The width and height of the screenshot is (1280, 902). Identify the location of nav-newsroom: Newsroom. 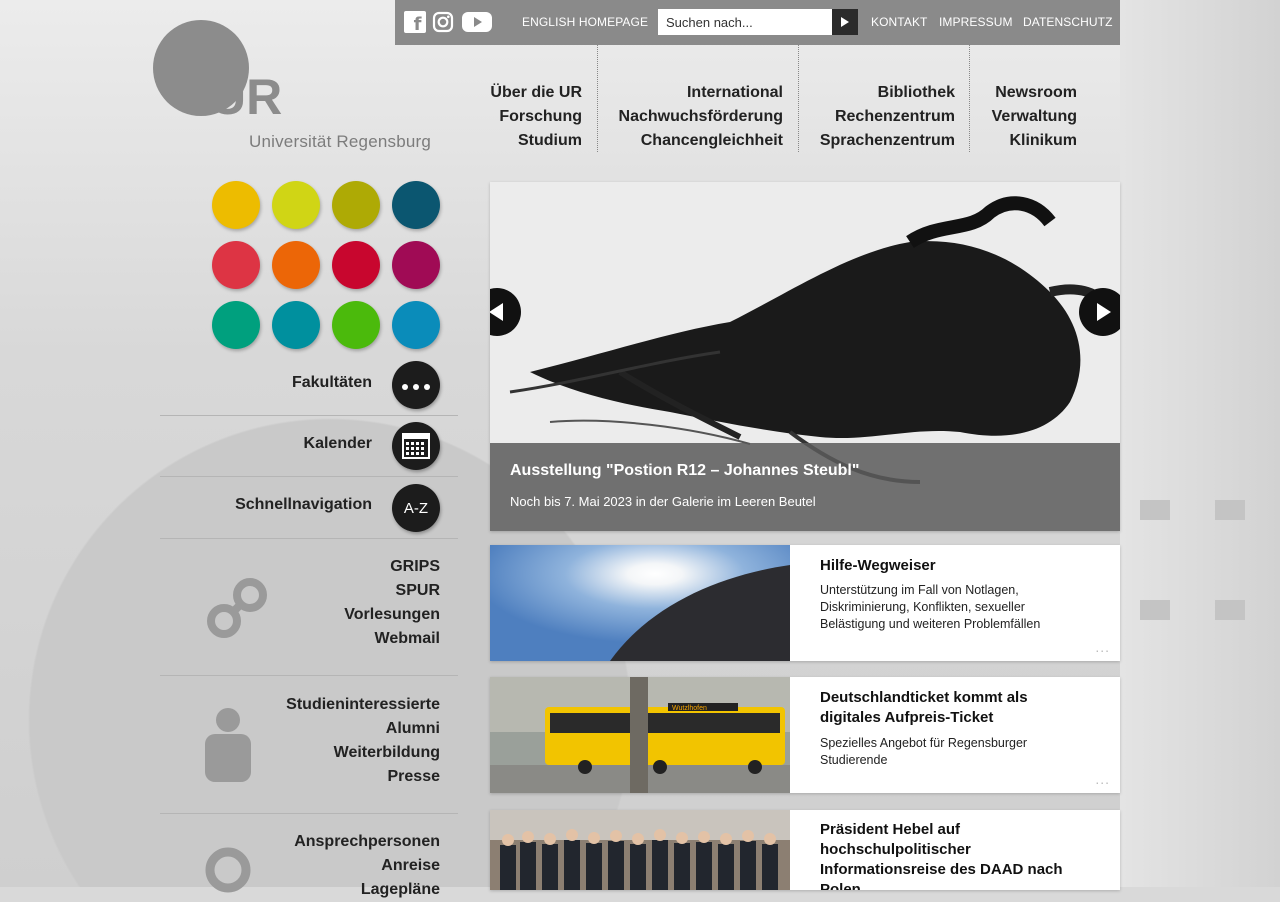
(1034, 93).